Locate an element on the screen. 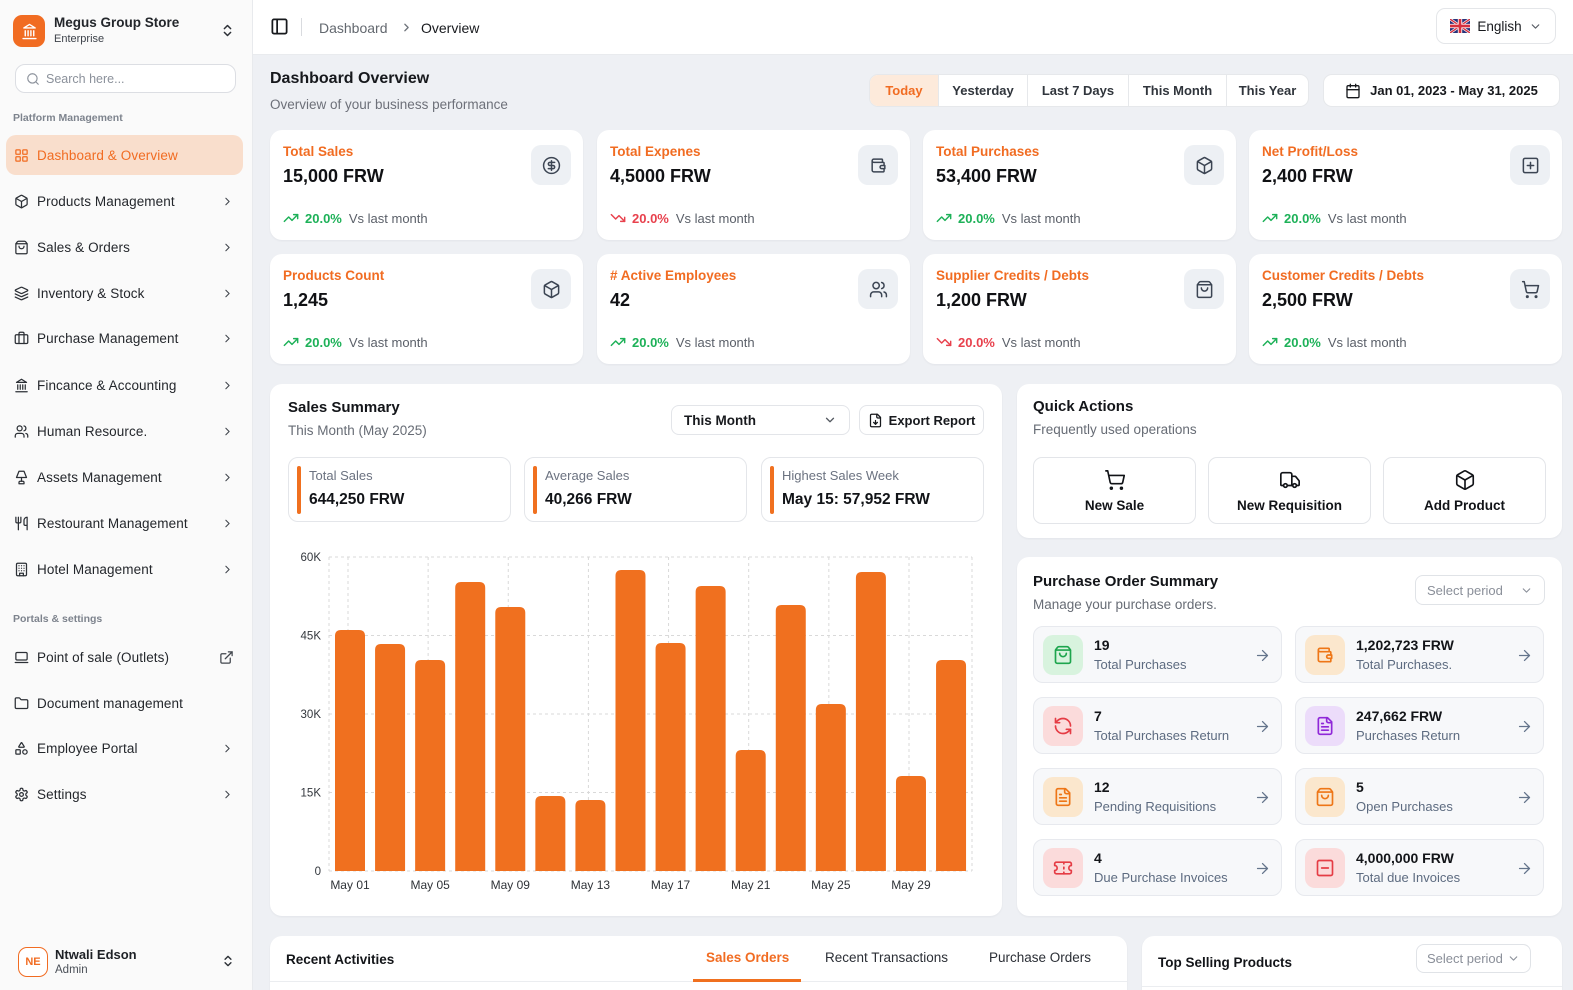 This screenshot has height=990, width=1573. svg-text: May 21 is located at coordinates (751, 885).